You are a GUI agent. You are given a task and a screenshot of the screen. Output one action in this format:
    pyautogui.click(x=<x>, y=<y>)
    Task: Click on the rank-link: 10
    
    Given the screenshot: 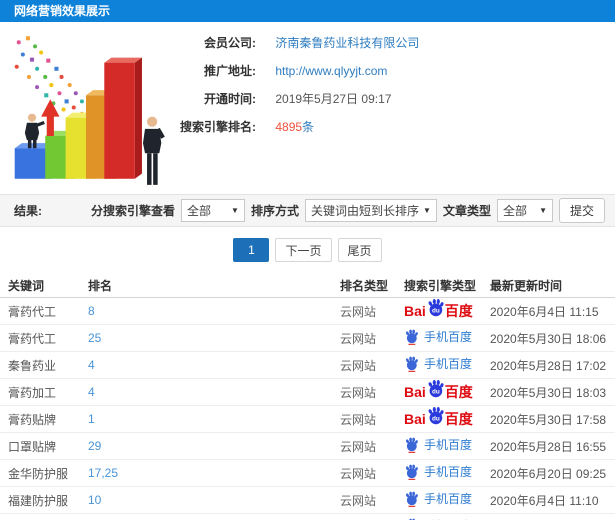 What is the action you would take?
    pyautogui.click(x=214, y=500)
    